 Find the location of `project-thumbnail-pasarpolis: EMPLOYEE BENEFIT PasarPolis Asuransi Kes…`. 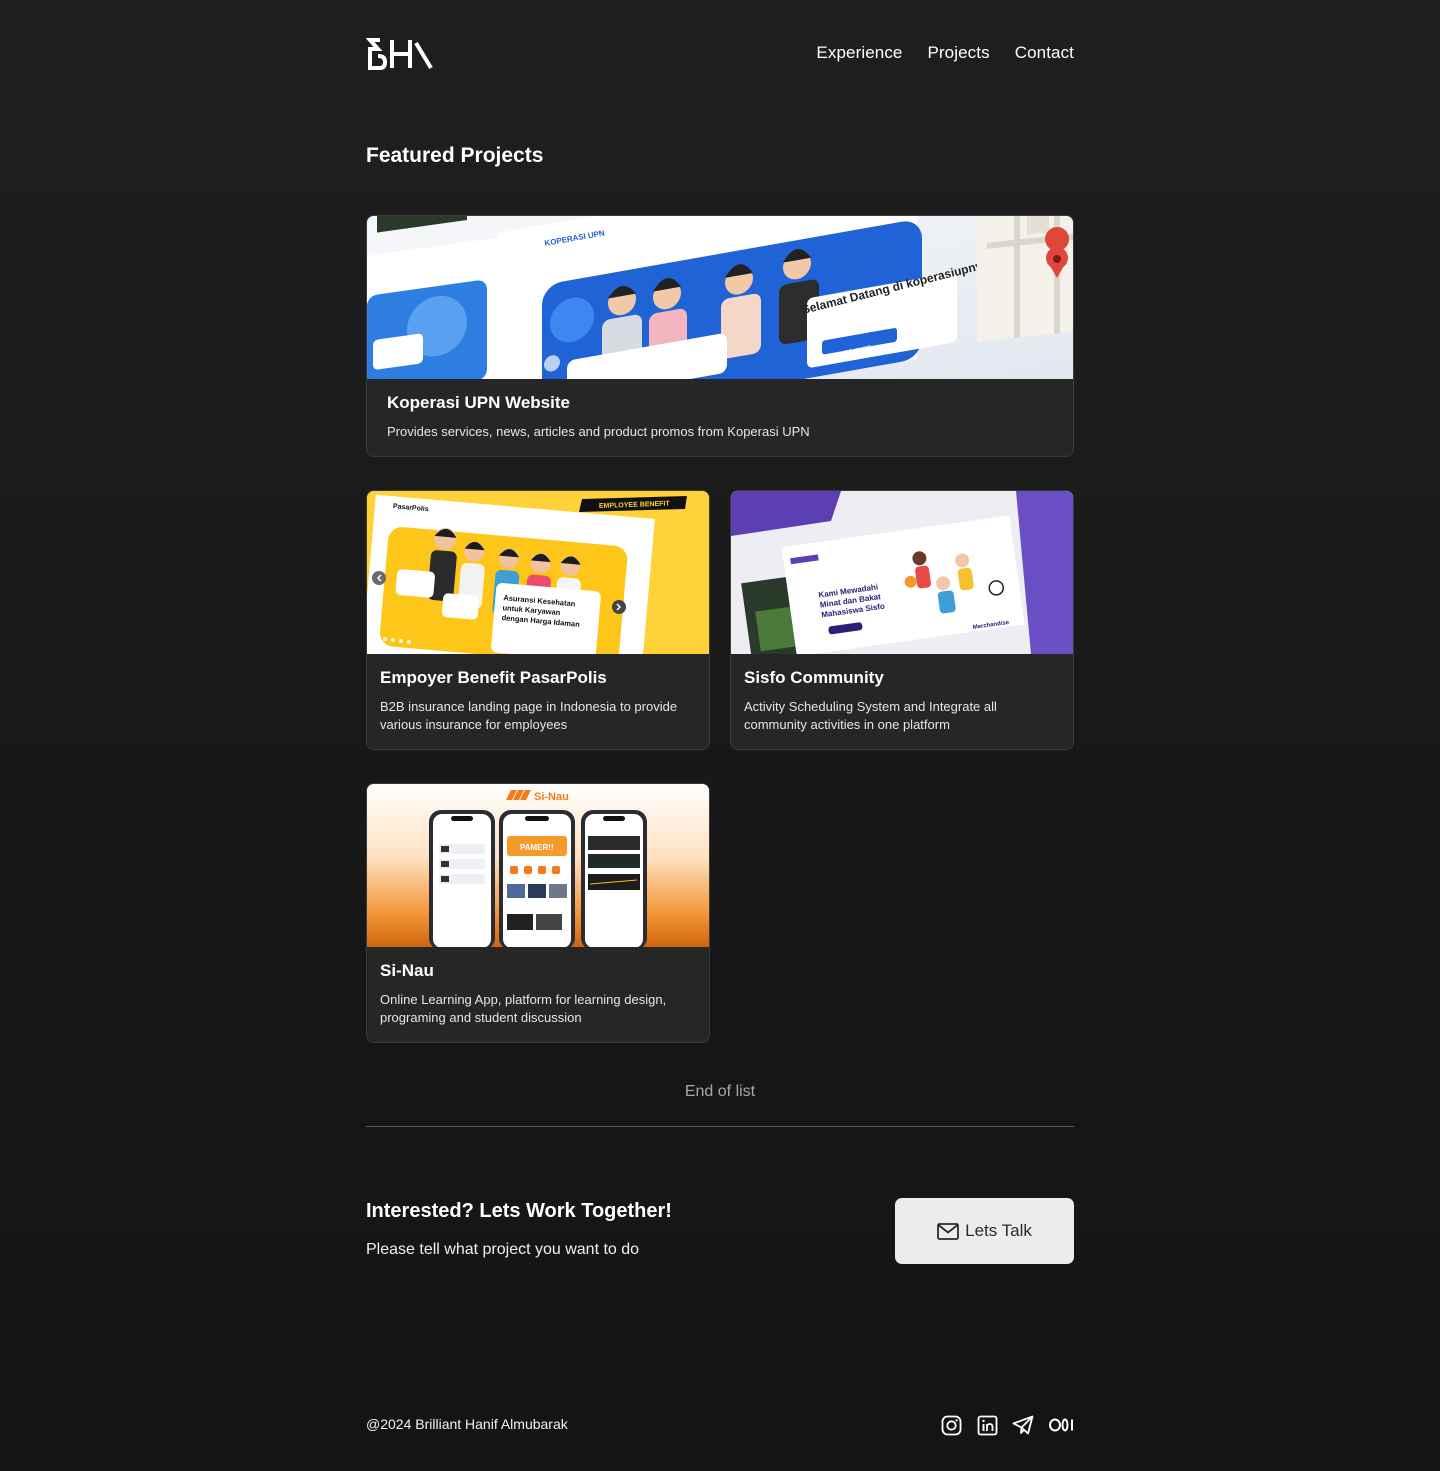

project-thumbnail-pasarpolis: EMPLOYEE BENEFIT PasarPolis Asuransi Kes… is located at coordinates (538, 572).